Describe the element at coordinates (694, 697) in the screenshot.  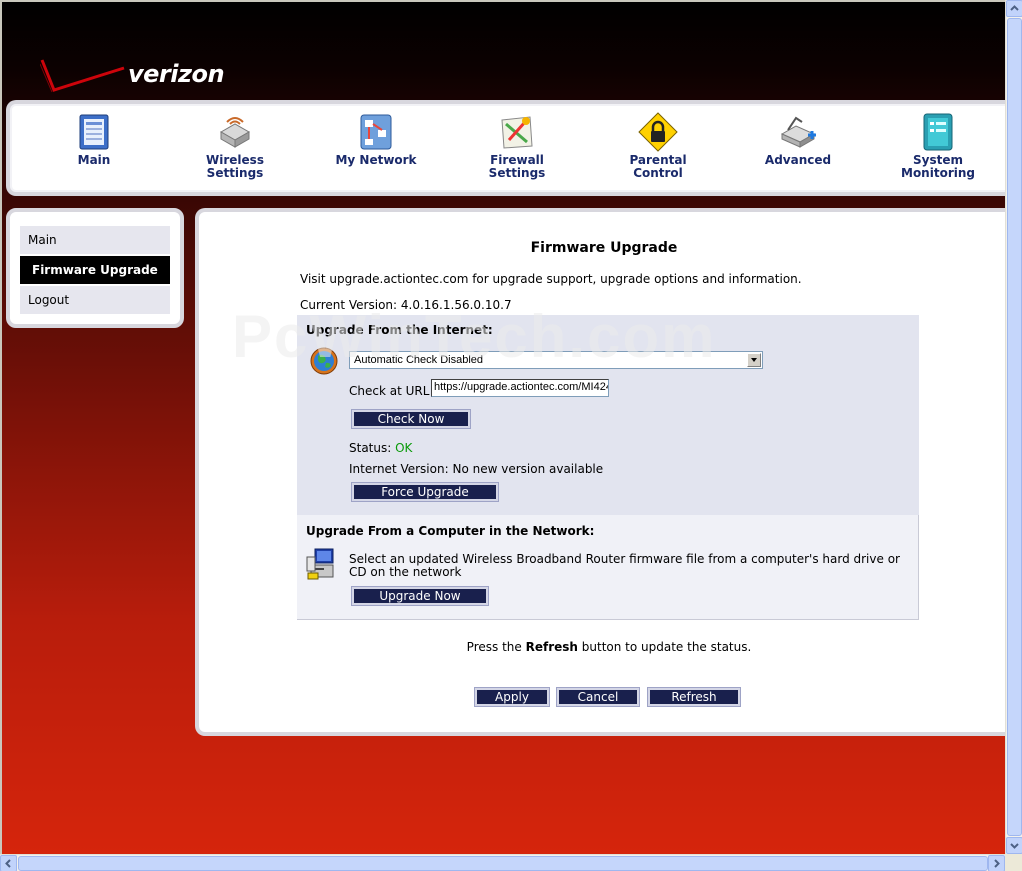
I see `refresh-button: Refresh` at that location.